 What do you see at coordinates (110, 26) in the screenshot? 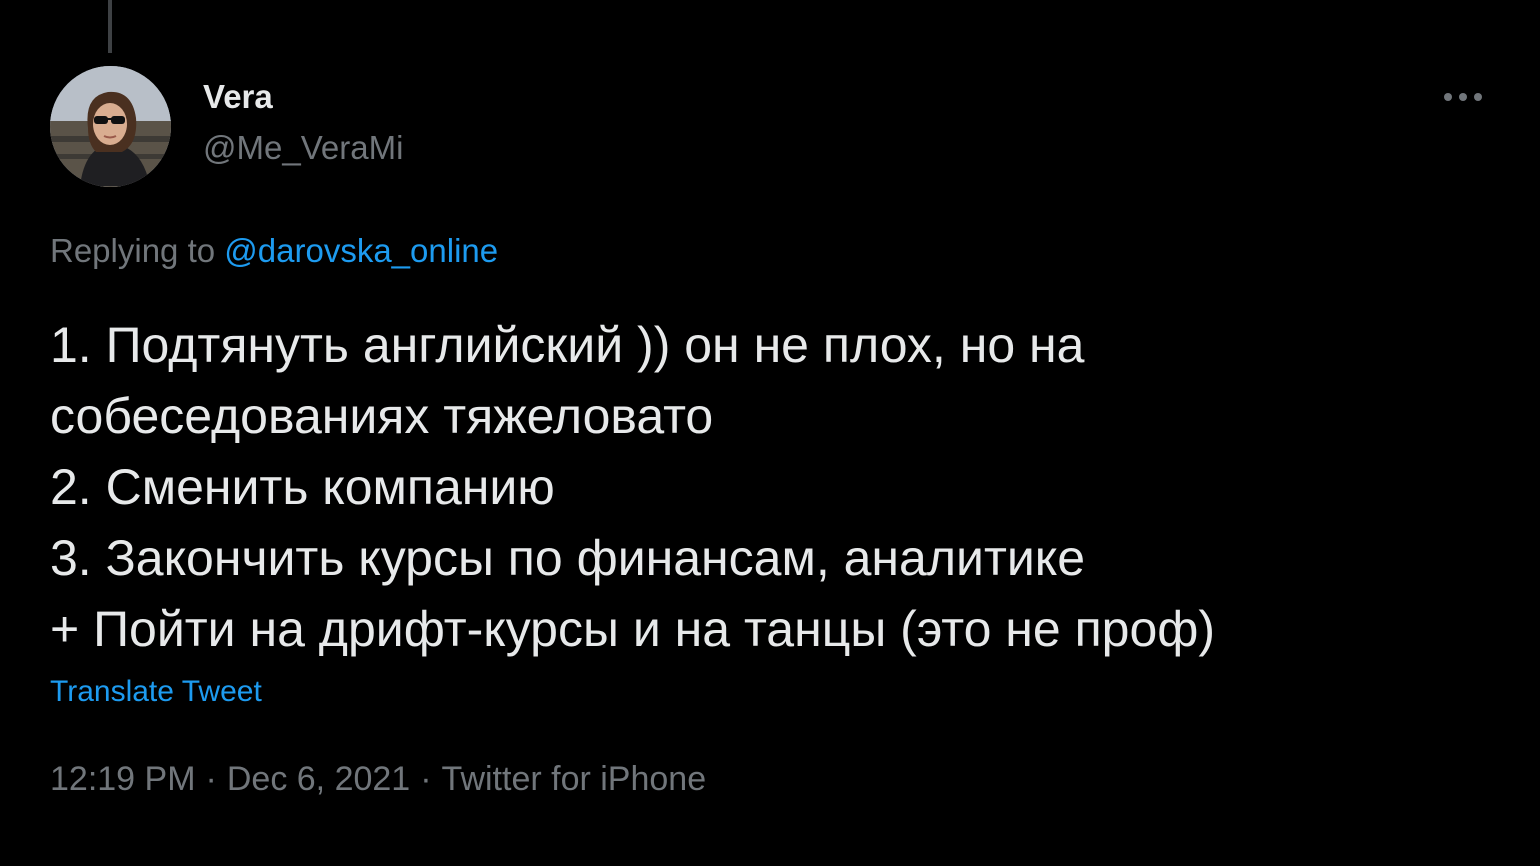
I see `thread-connector-line` at bounding box center [110, 26].